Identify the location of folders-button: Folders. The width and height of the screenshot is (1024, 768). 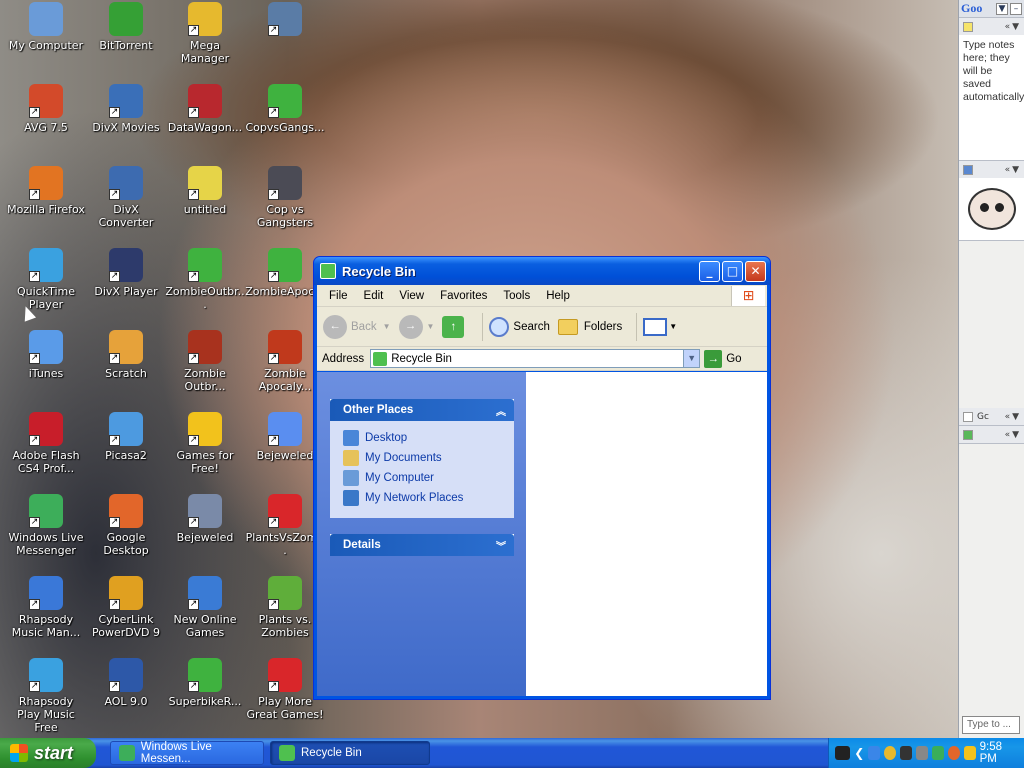
(590, 326).